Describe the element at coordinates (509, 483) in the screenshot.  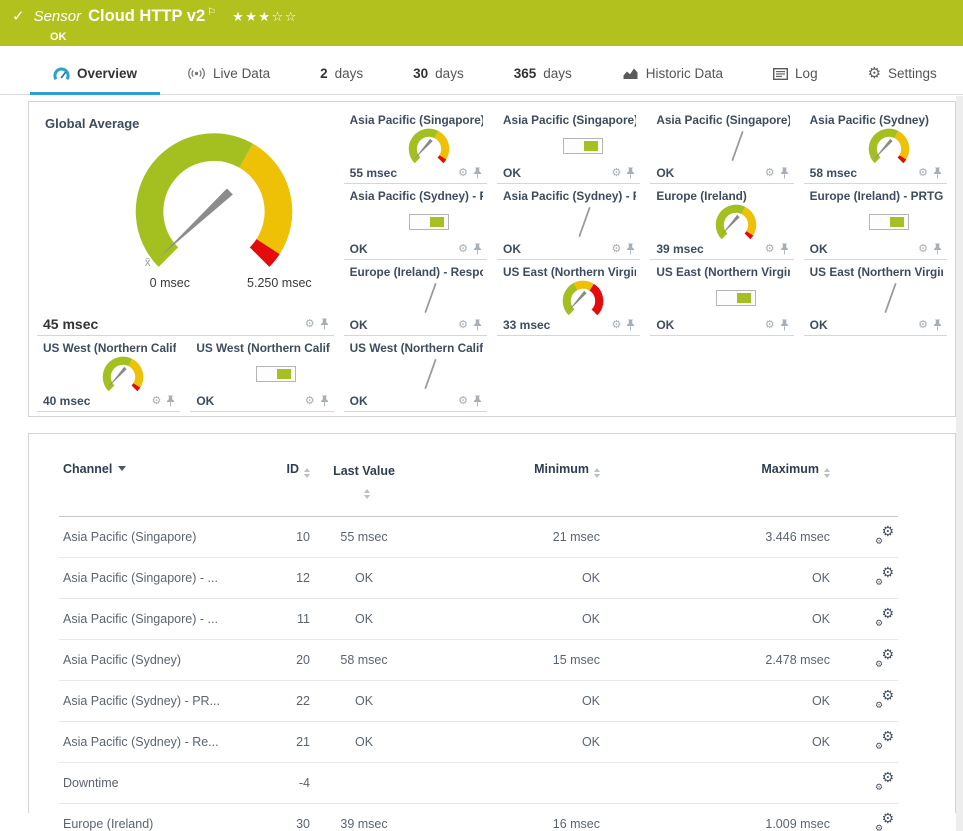
I see `column-header-minimum: Minimum` at that location.